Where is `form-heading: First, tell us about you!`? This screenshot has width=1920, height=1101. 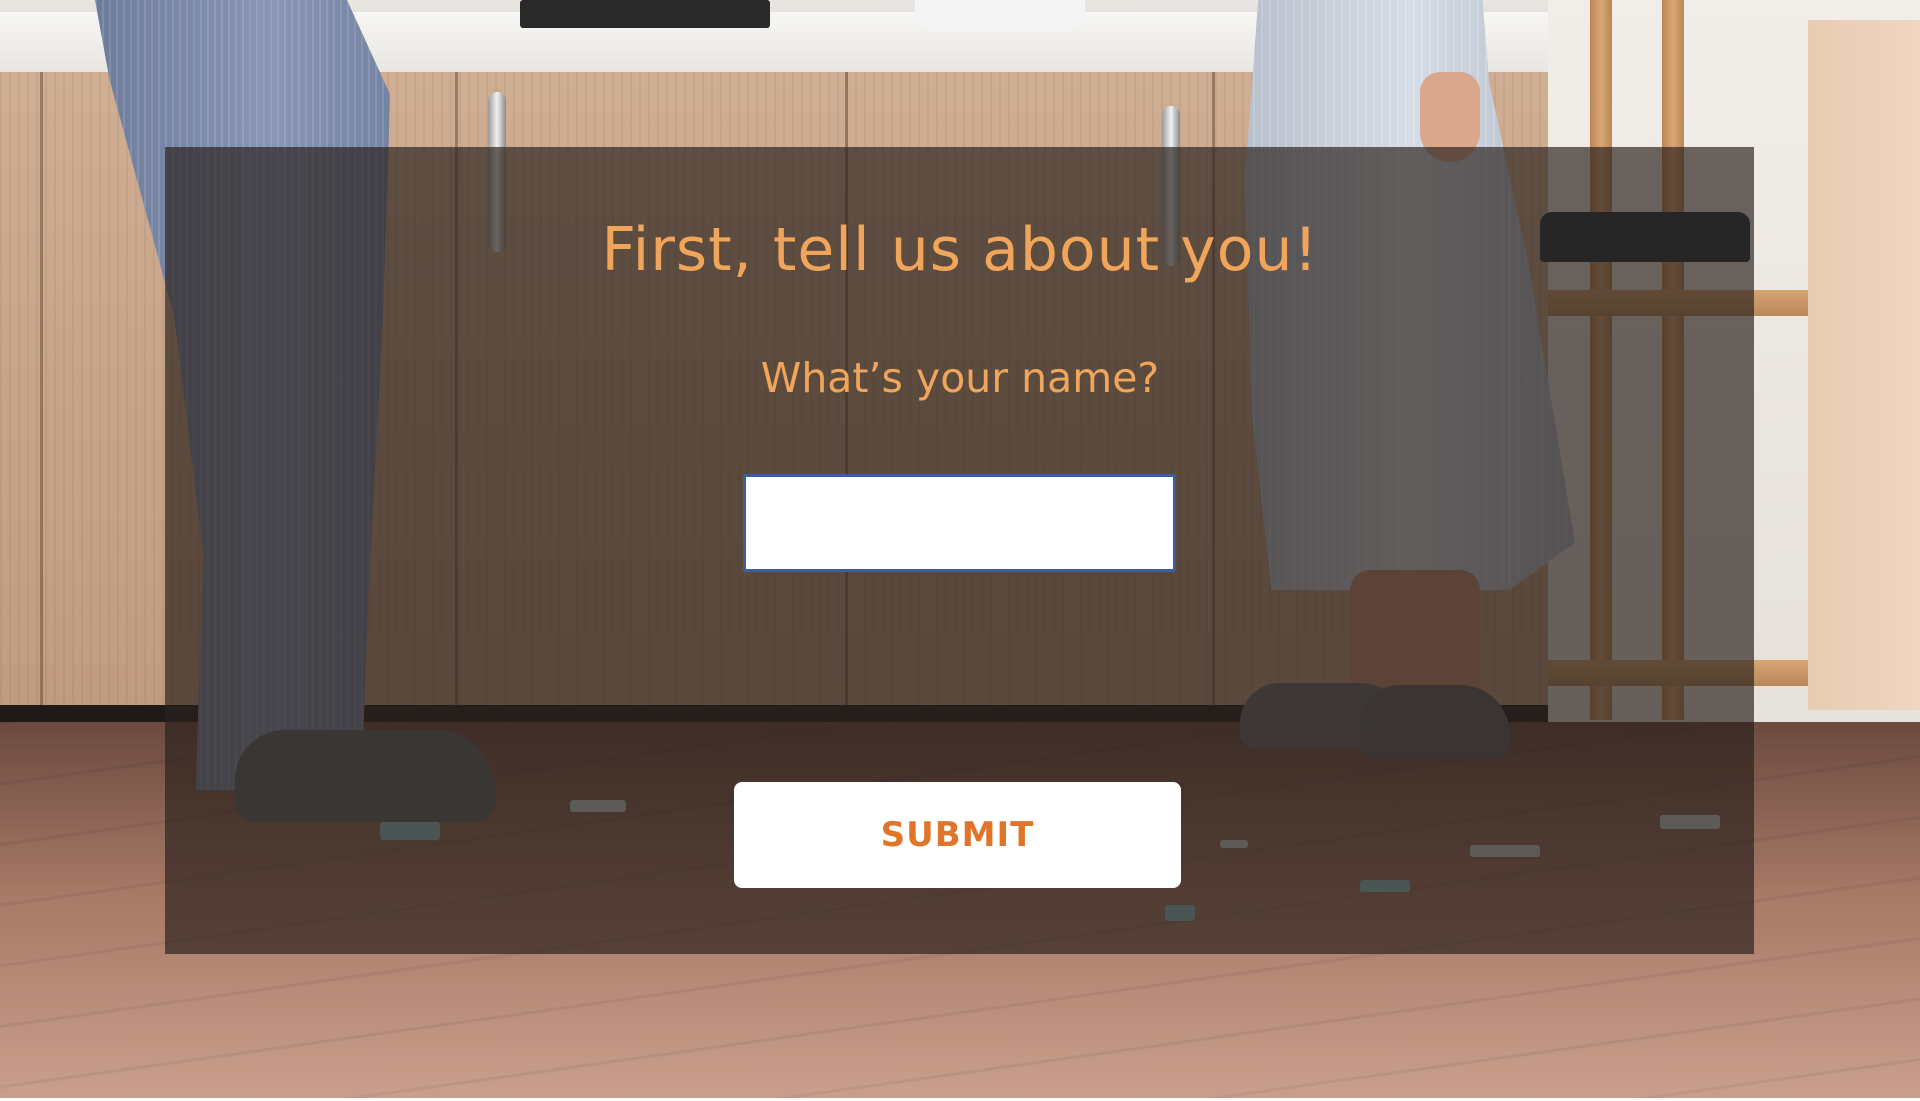
form-heading: First, tell us about you! is located at coordinates (960, 250).